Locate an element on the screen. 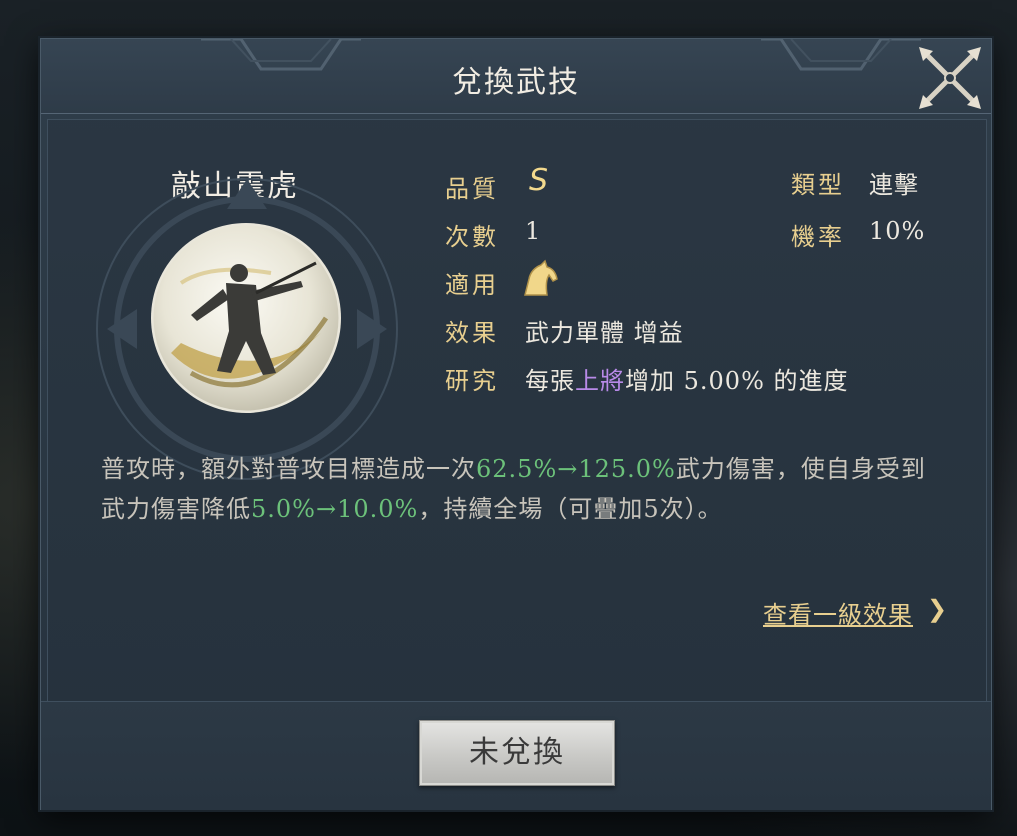  description-part3: ，持續全場（可疊加5次）。 is located at coordinates (570, 509).